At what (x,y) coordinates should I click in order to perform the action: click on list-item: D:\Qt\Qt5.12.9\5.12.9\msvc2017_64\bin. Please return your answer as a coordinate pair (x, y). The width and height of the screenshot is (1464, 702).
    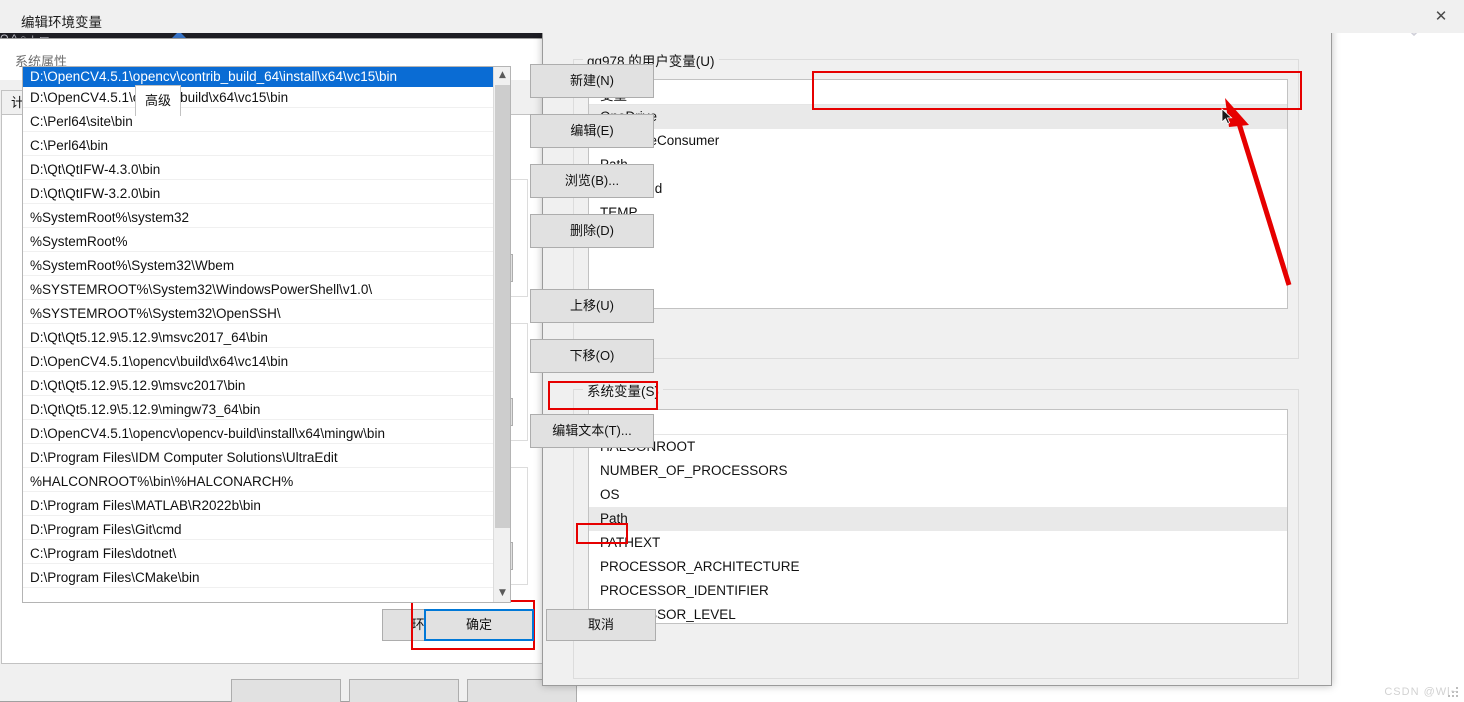
    Looking at the image, I should click on (266, 338).